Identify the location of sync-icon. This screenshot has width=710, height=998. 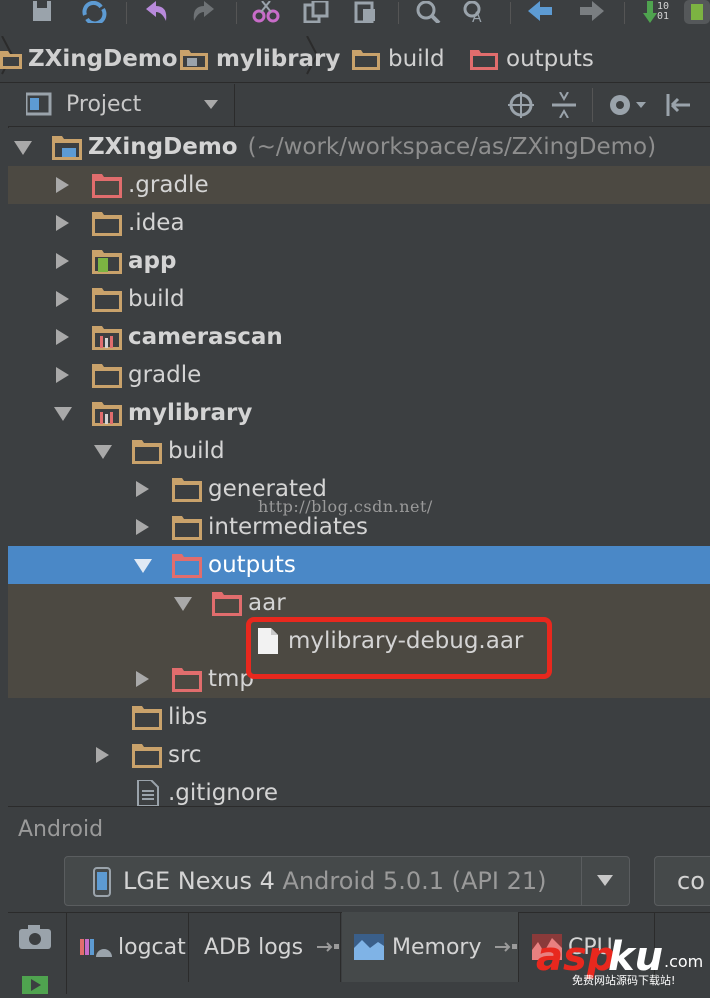
(94, 12).